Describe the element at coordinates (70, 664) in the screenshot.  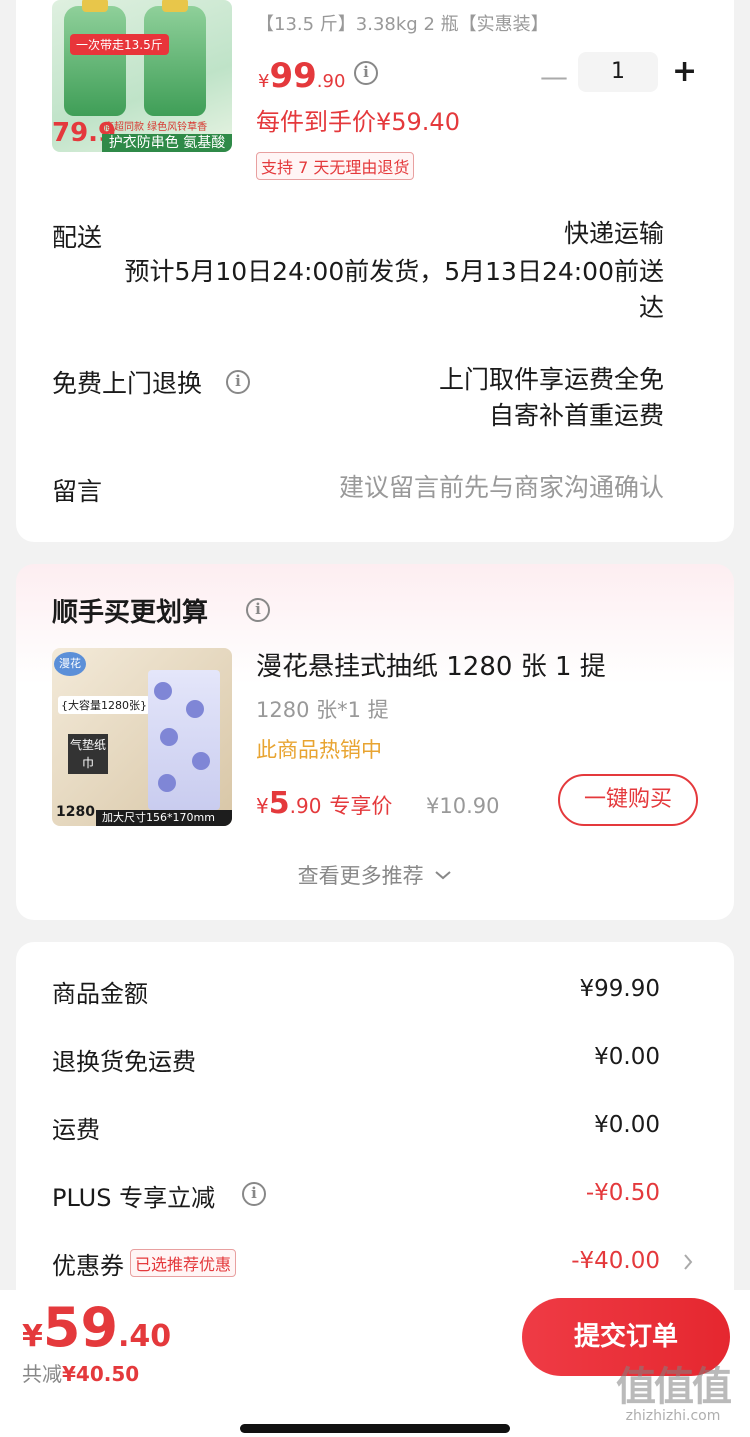
I see `brand-logo: 漫花` at that location.